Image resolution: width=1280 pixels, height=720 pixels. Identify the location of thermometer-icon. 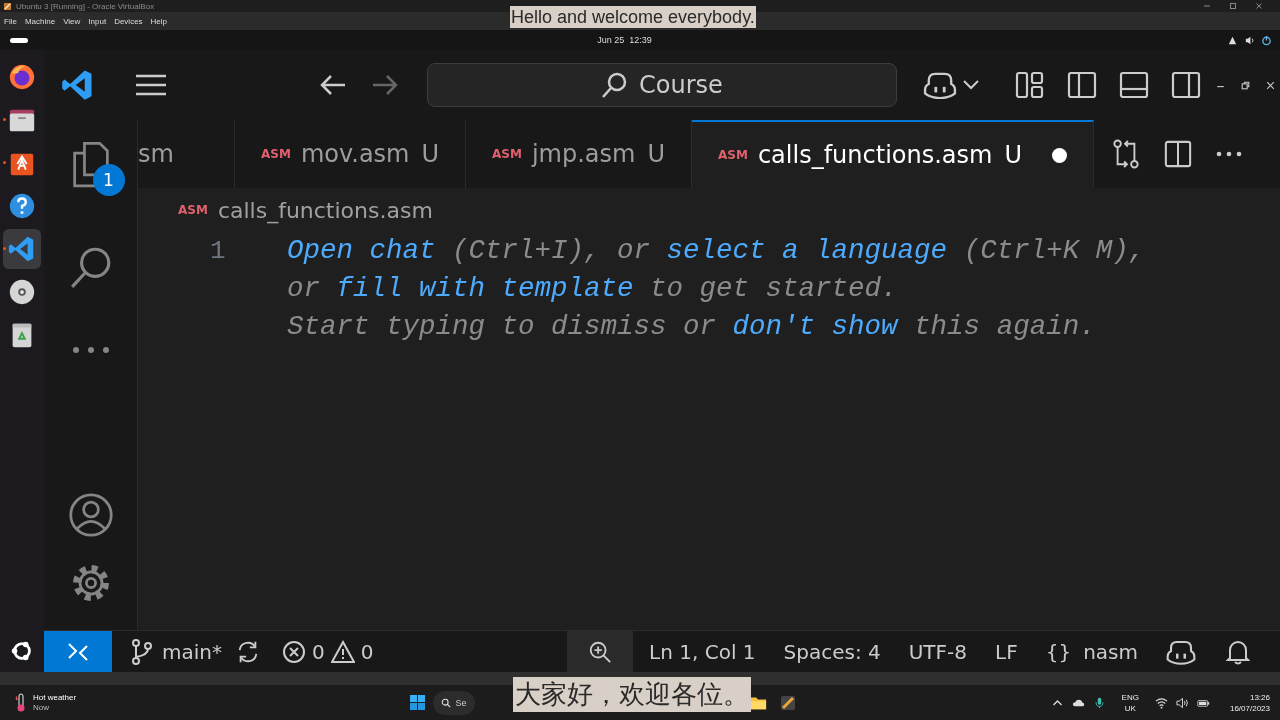
(21, 702).